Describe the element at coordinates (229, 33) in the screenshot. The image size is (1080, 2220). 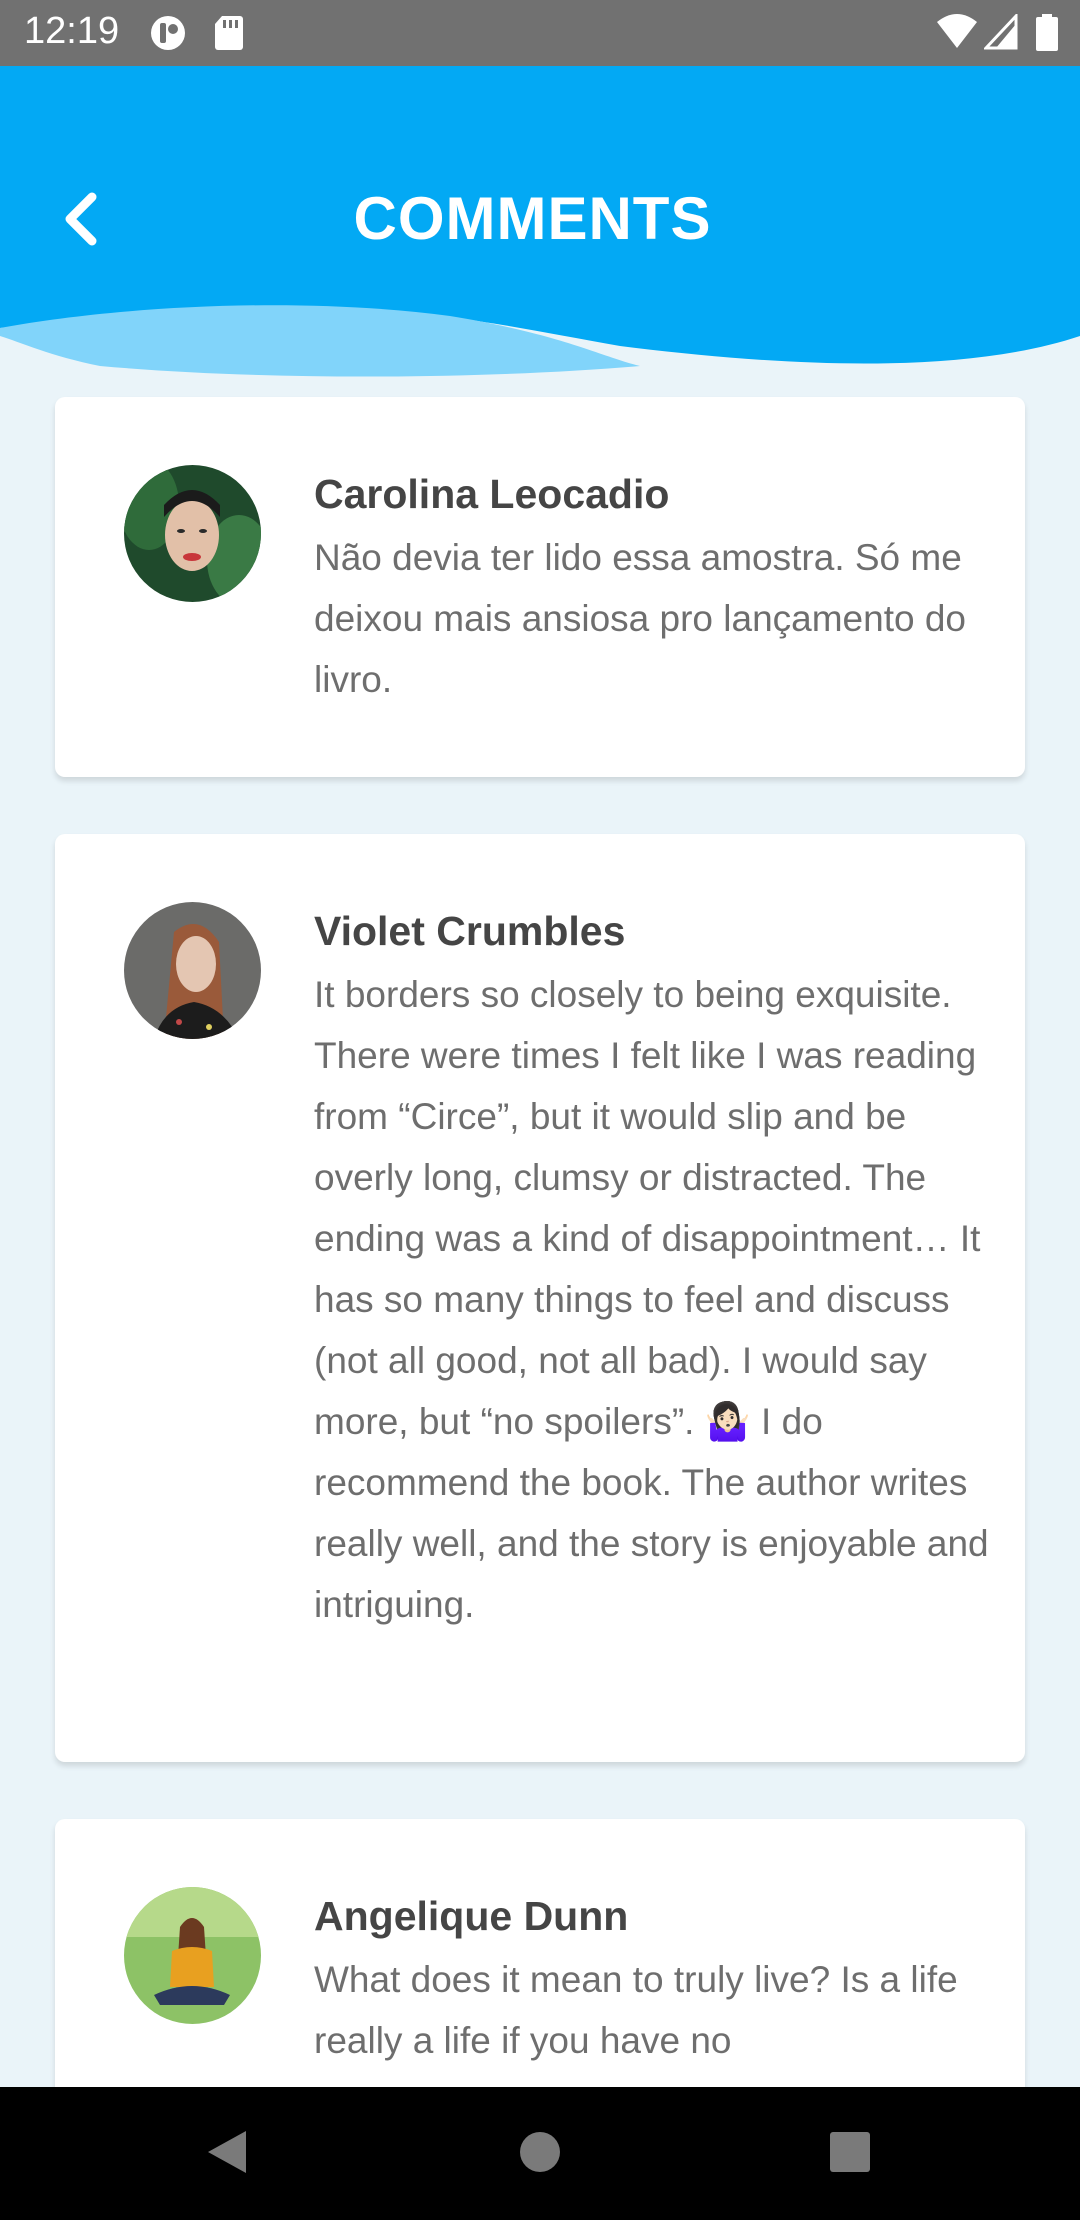
I see `sd-card-icon` at that location.